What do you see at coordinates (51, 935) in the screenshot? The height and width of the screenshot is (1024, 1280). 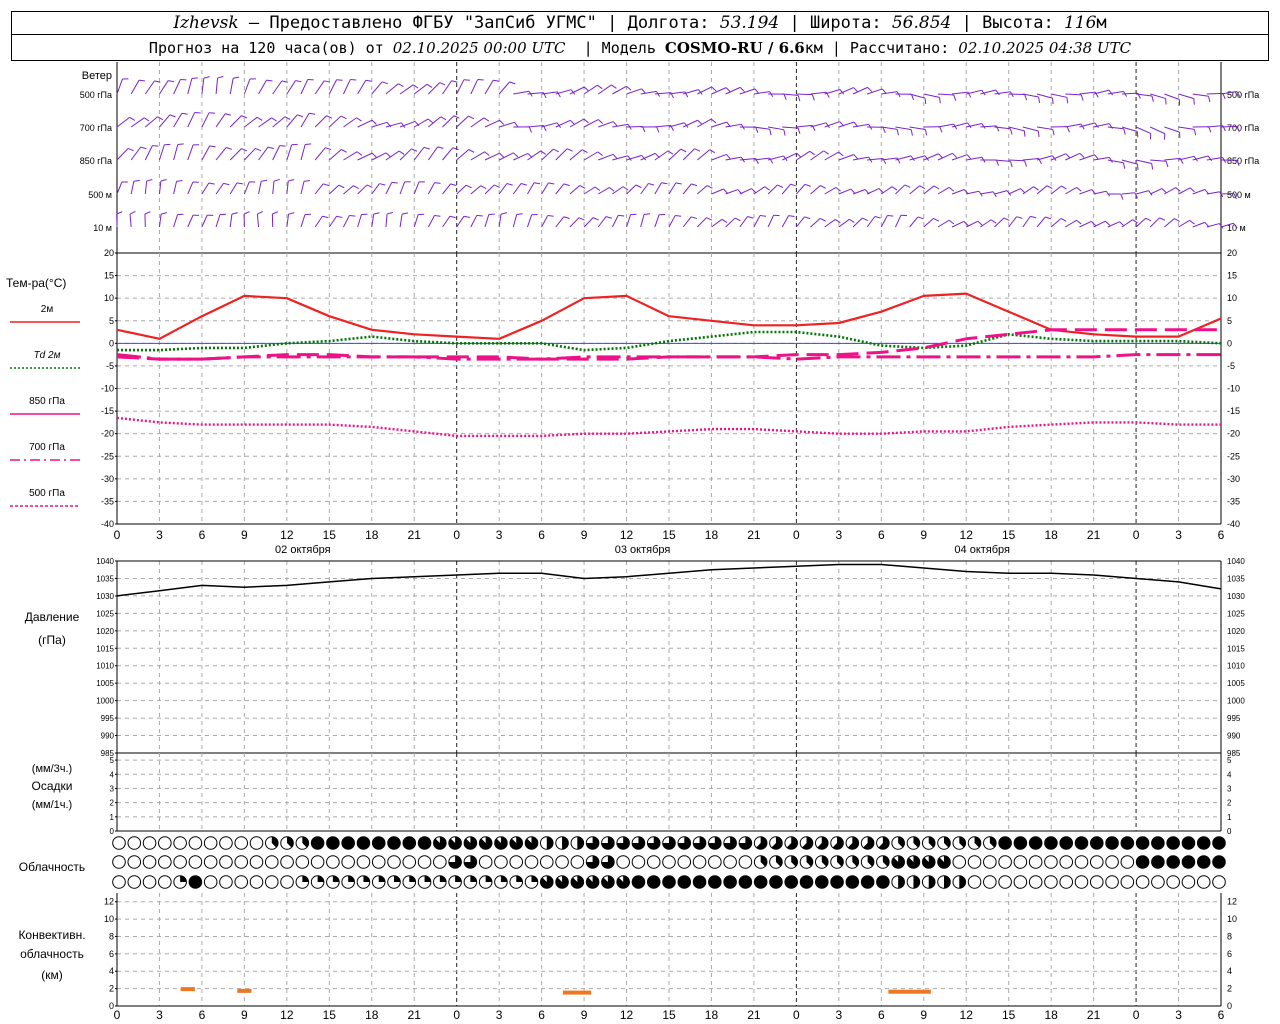 I see `conv-title: Конвективн.` at bounding box center [51, 935].